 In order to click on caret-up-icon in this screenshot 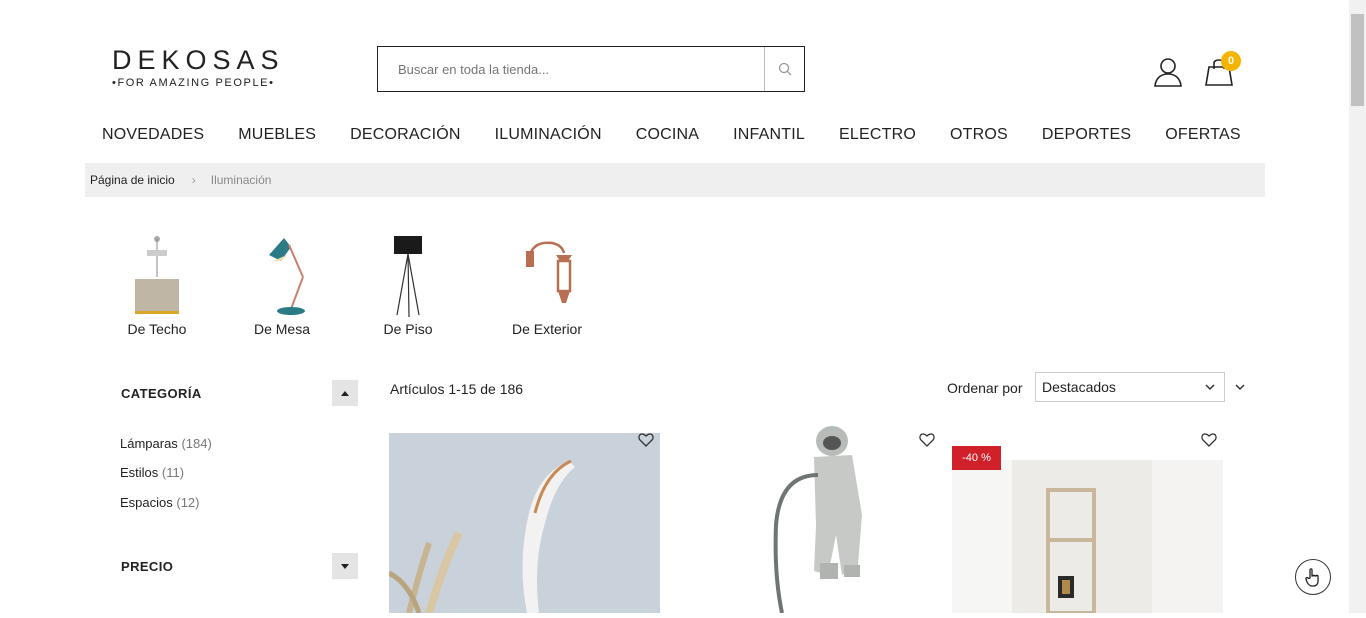, I will do `click(345, 393)`.